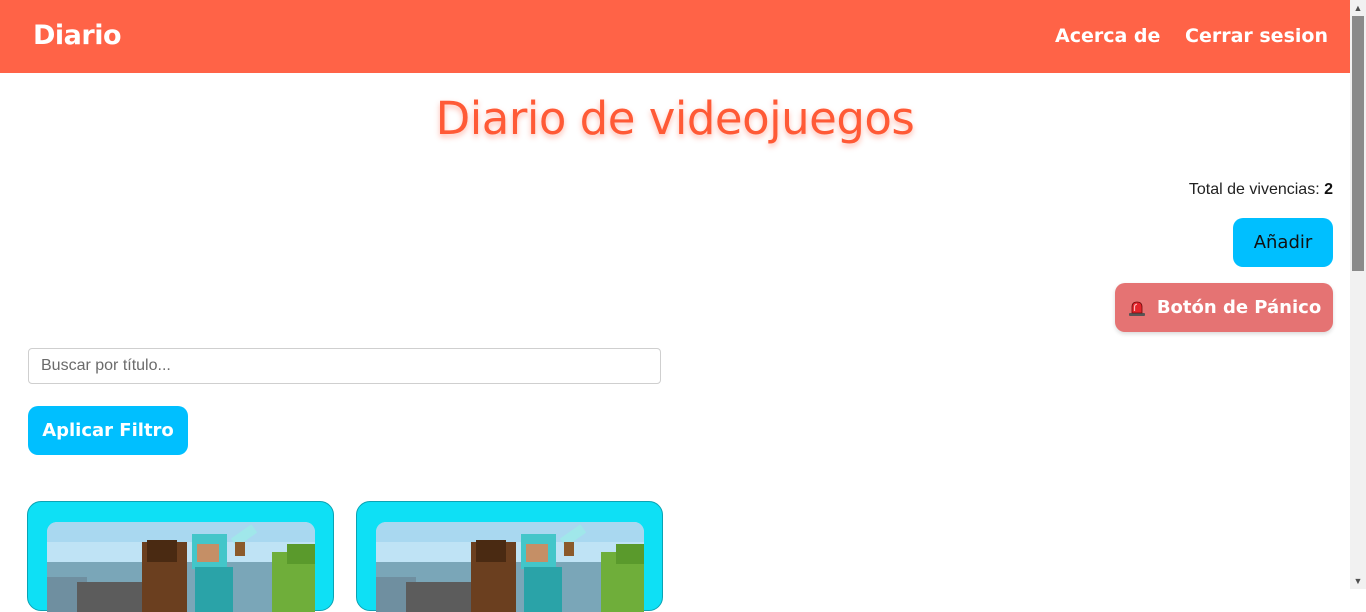  Describe the element at coordinates (1358, 581) in the screenshot. I see `scroll-down-icon: ▼` at that location.